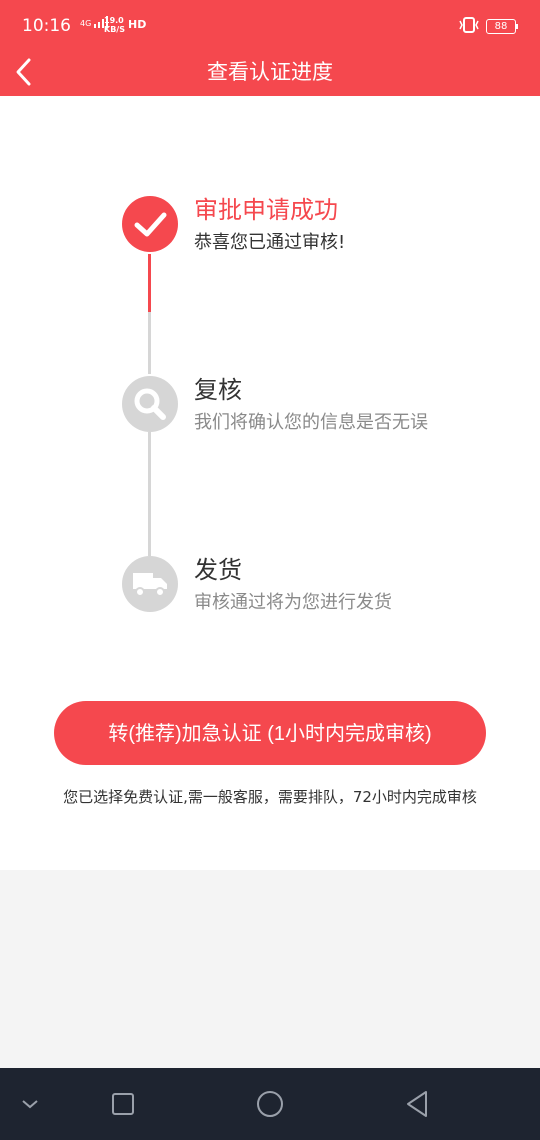 Image resolution: width=540 pixels, height=1140 pixels. Describe the element at coordinates (114, 20) in the screenshot. I see `speed-value: 19.0` at that location.